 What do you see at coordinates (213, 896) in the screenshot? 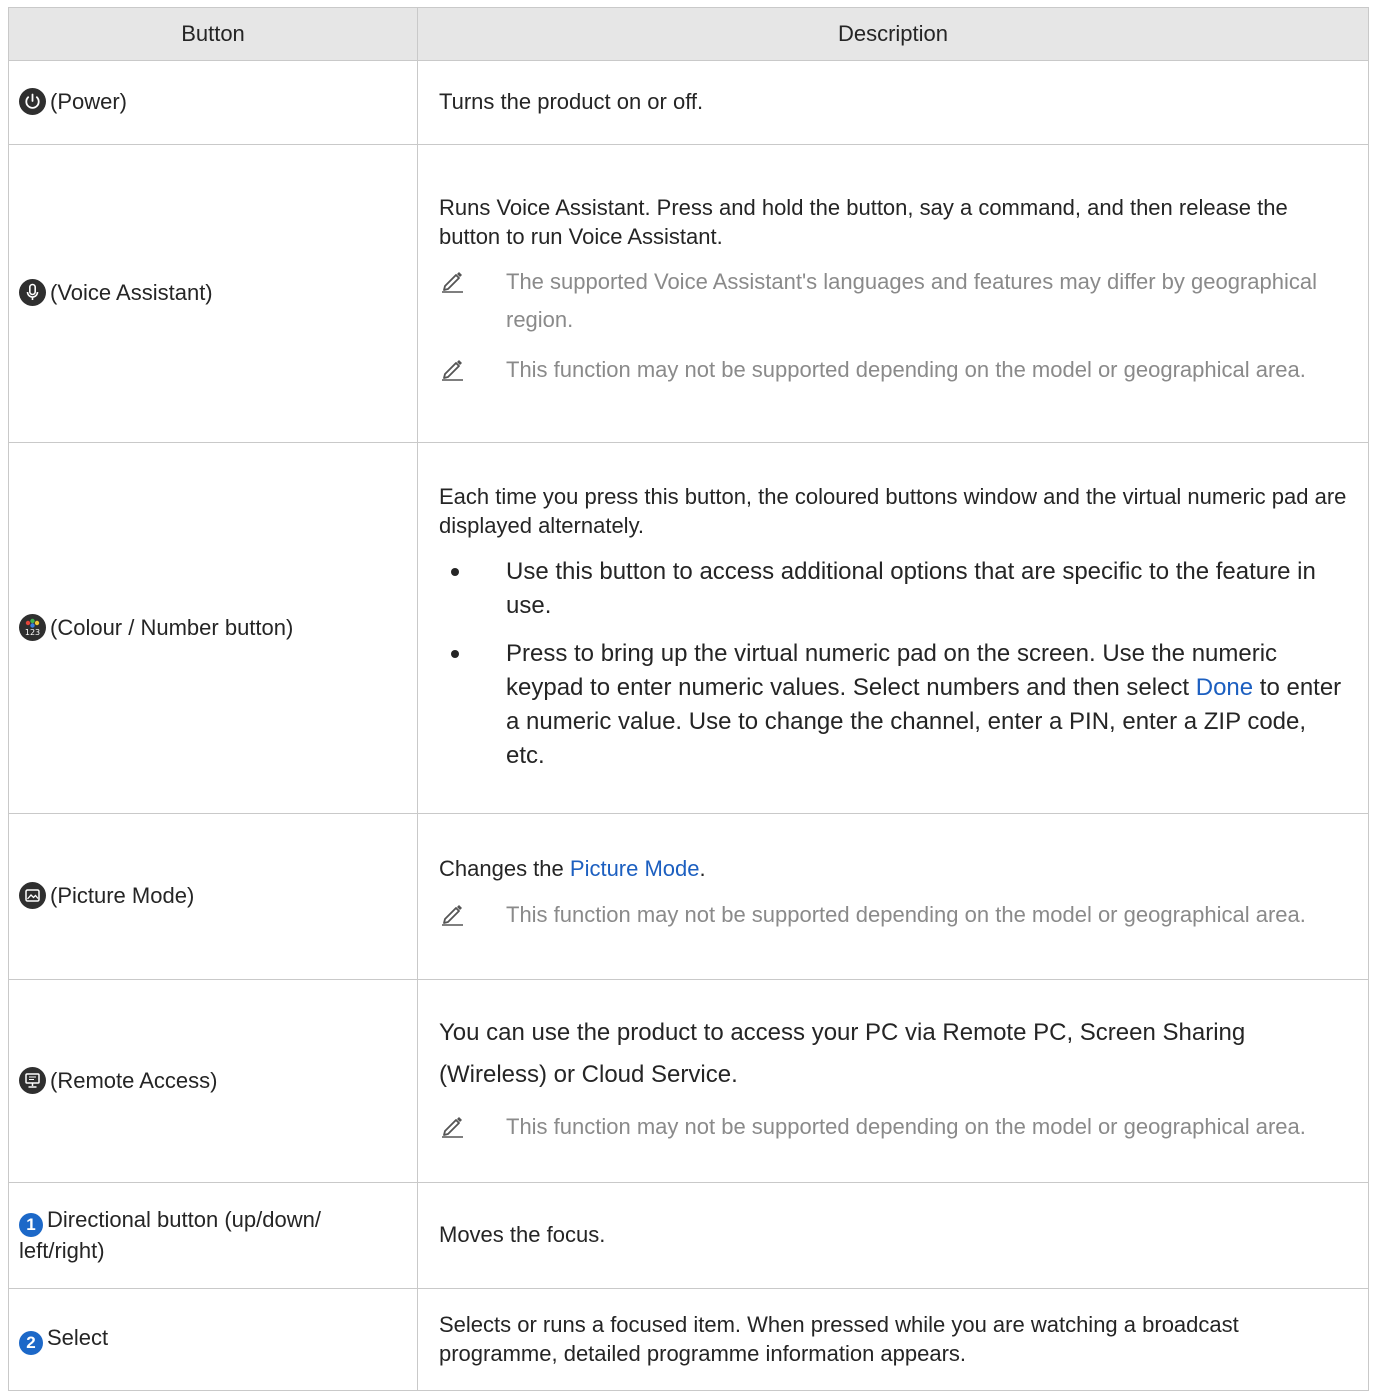
I see `button-cell: (Picture Mode)` at bounding box center [213, 896].